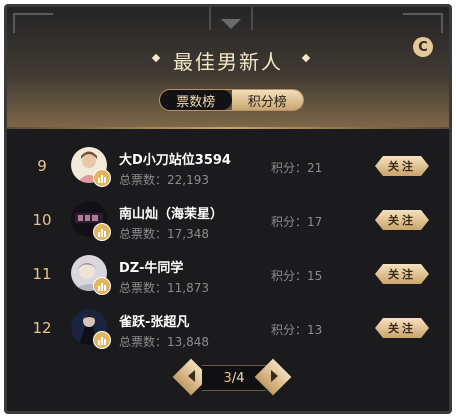 This screenshot has width=456, height=418. I want to click on page-title: 最佳男新人, so click(228, 62).